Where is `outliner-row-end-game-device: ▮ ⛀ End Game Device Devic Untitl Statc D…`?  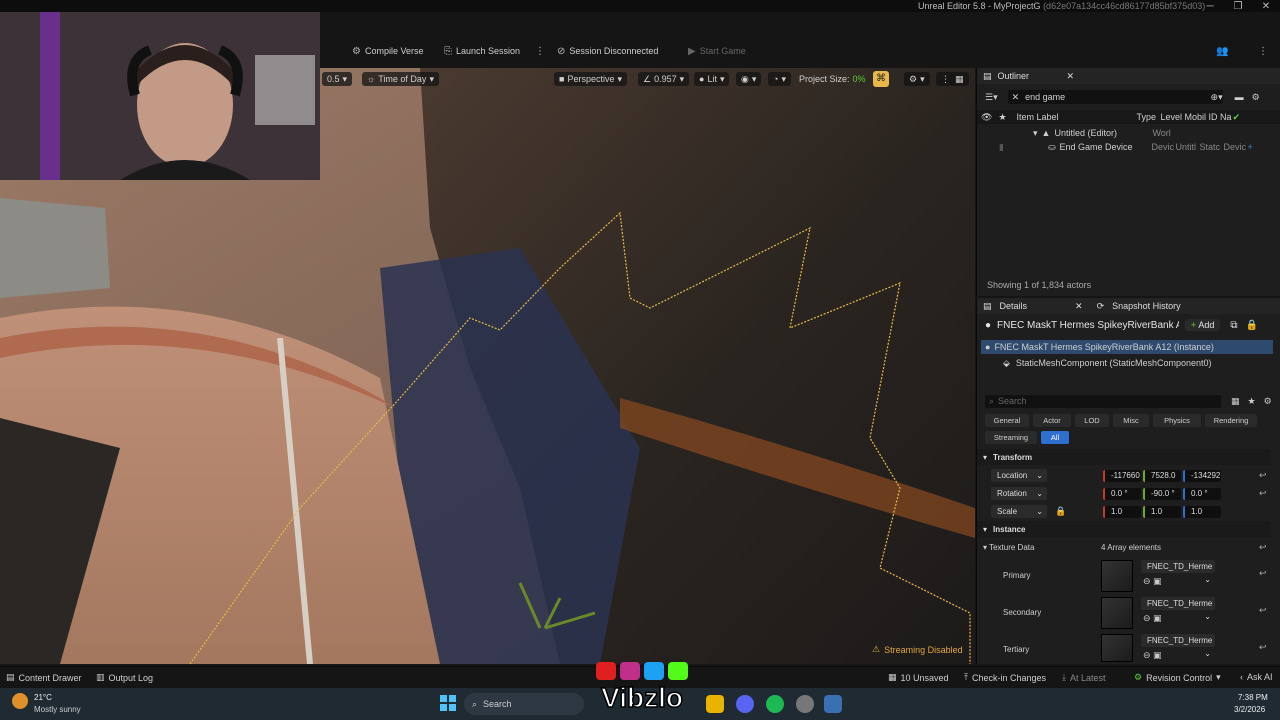 outliner-row-end-game-device: ▮ ⛀ End Game Device Devic Untitl Statc D… is located at coordinates (1128, 147).